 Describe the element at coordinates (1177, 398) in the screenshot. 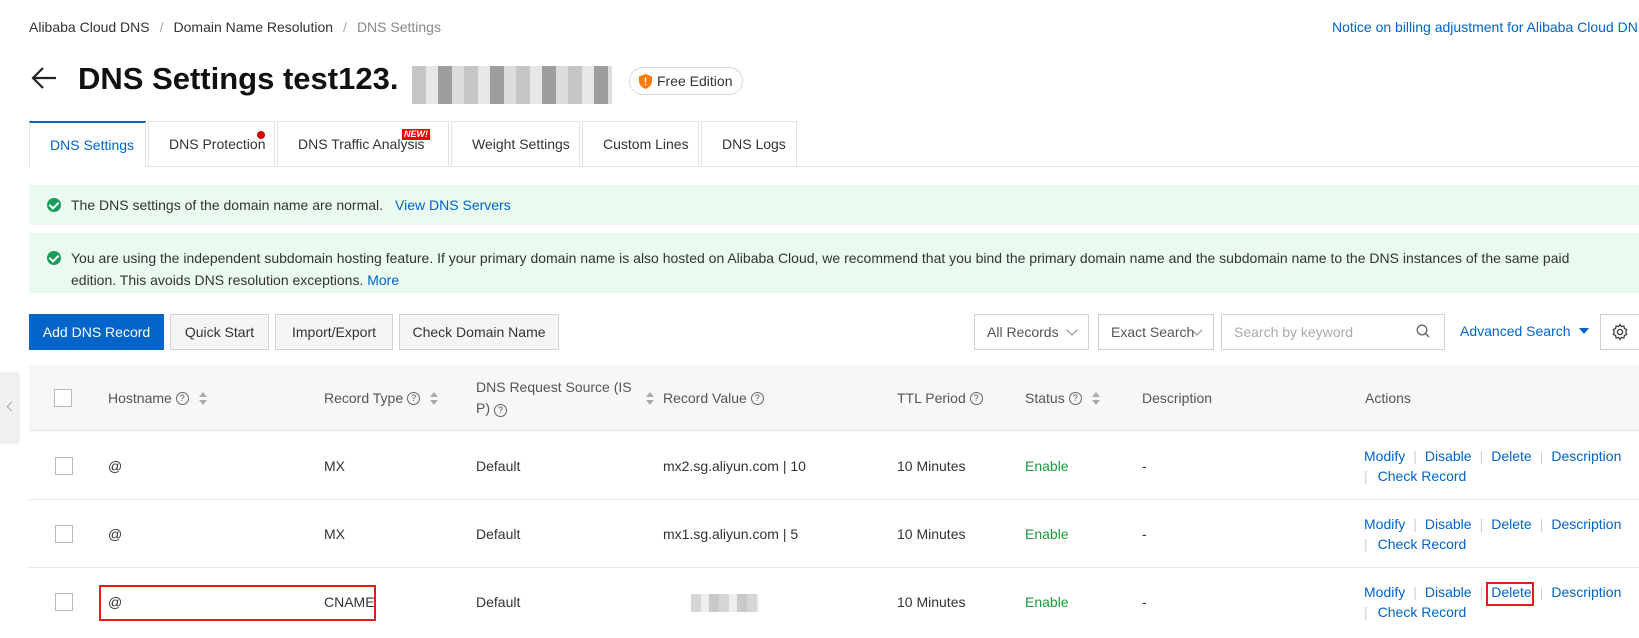

I see `column-description: Description` at that location.